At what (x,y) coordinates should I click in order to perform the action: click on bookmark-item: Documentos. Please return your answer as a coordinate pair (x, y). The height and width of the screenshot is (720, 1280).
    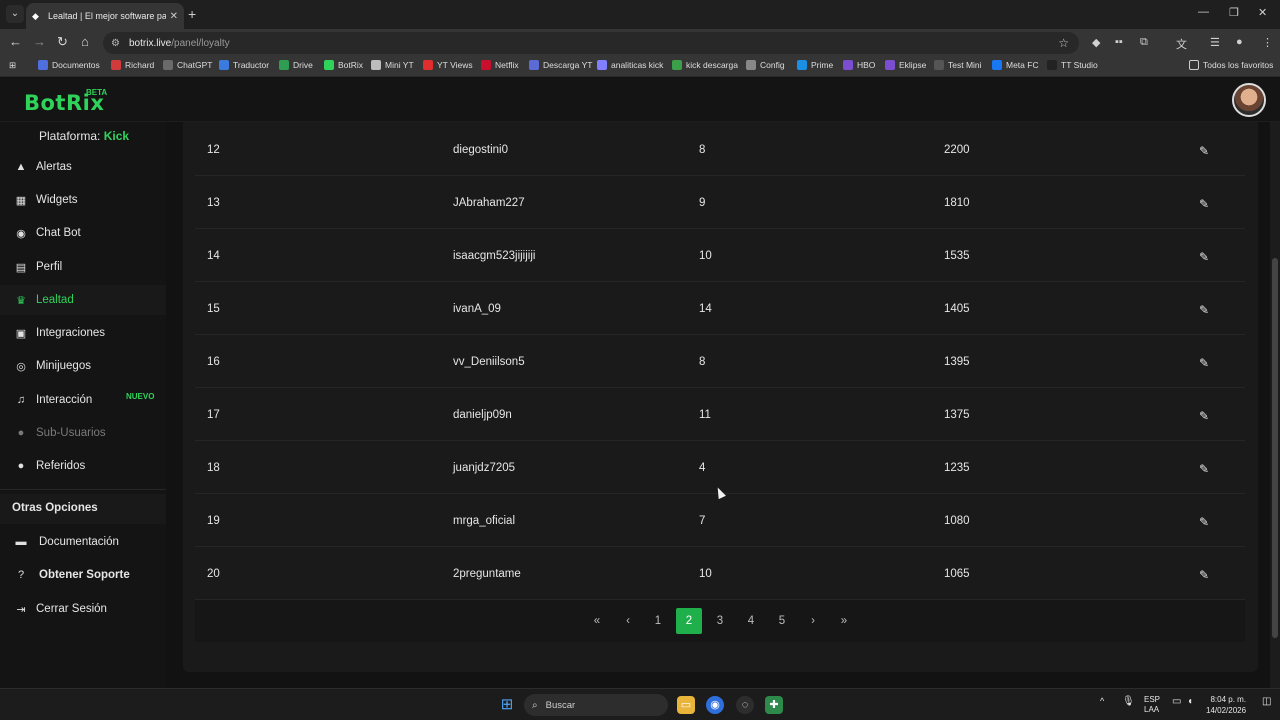
    Looking at the image, I should click on (69, 65).